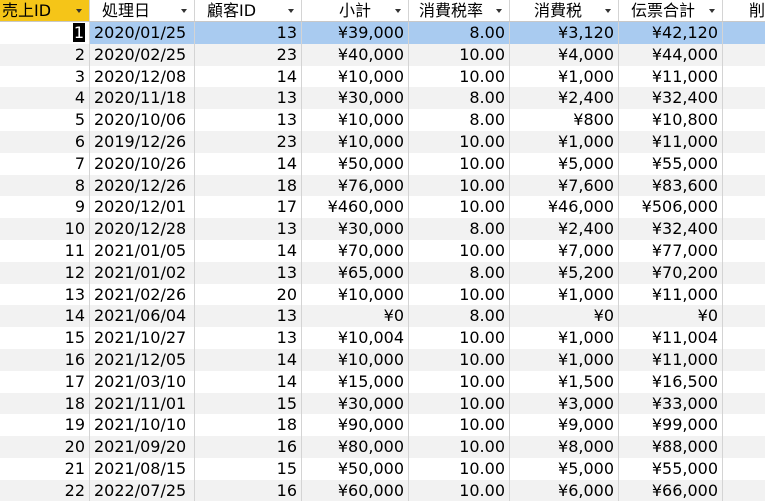 Image resolution: width=765 pixels, height=501 pixels. Describe the element at coordinates (142, 359) in the screenshot. I see `cell-process-date: 2021/12/05` at that location.